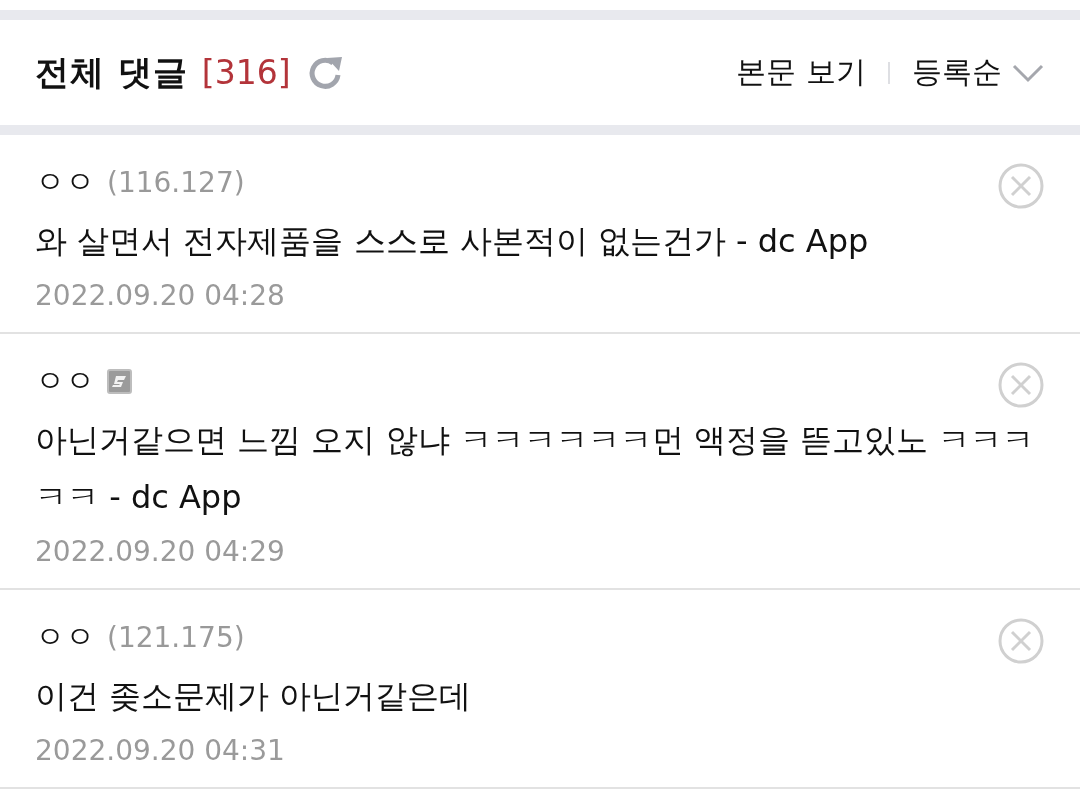 The width and height of the screenshot is (1080, 802). I want to click on comment-text: 이건 좆소문제가 아닌거같은데, so click(254, 696).